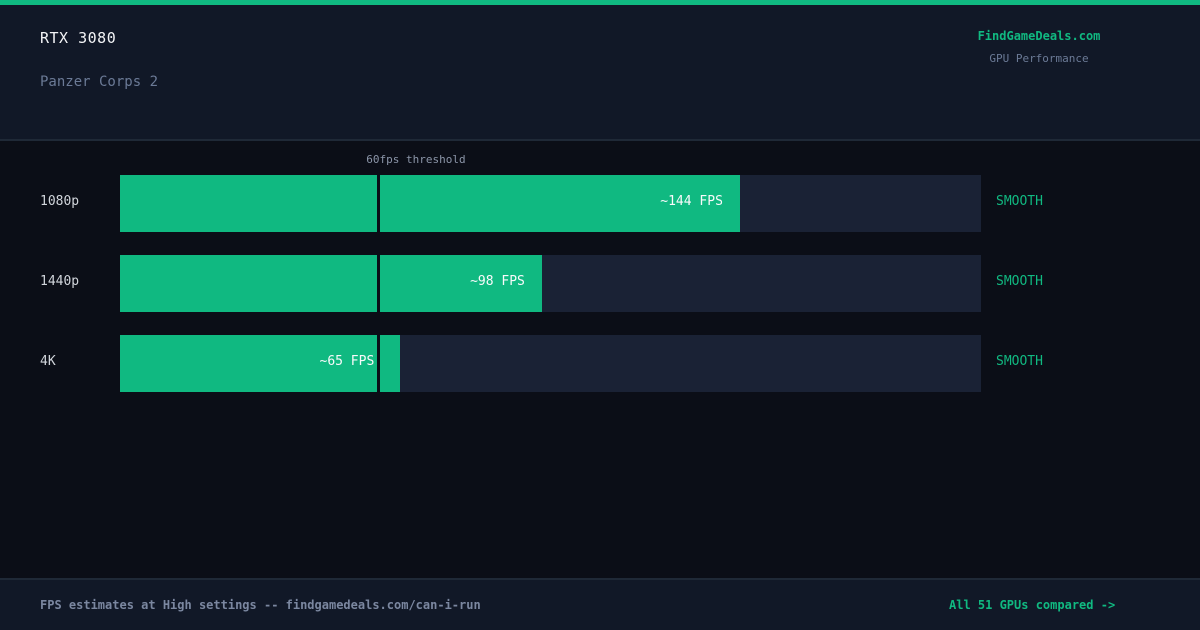 Image resolution: width=1200 pixels, height=630 pixels. Describe the element at coordinates (550, 203) in the screenshot. I see `bar-track: ~144 FPS` at that location.